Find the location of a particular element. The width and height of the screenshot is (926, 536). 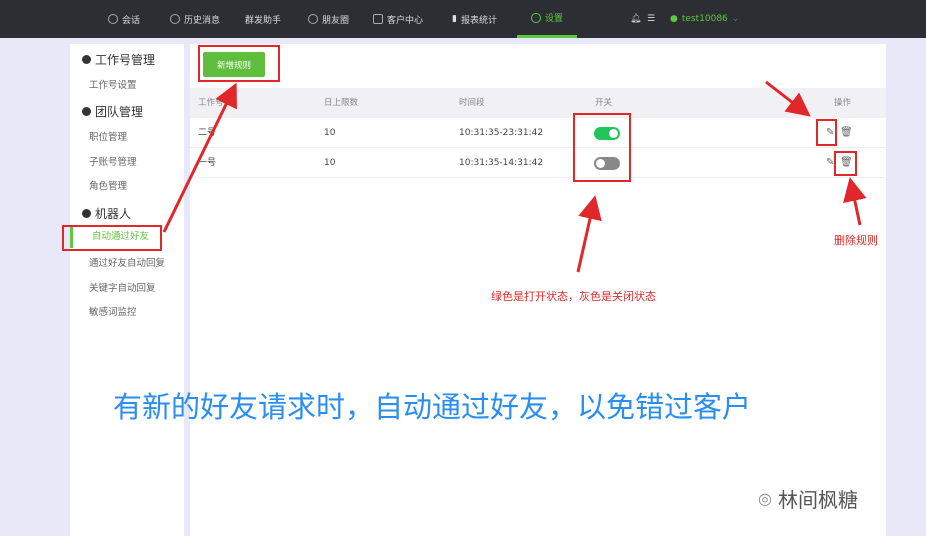

switch-annotation: 绿色是打开状态，灰色是关闭状态 is located at coordinates (573, 296).